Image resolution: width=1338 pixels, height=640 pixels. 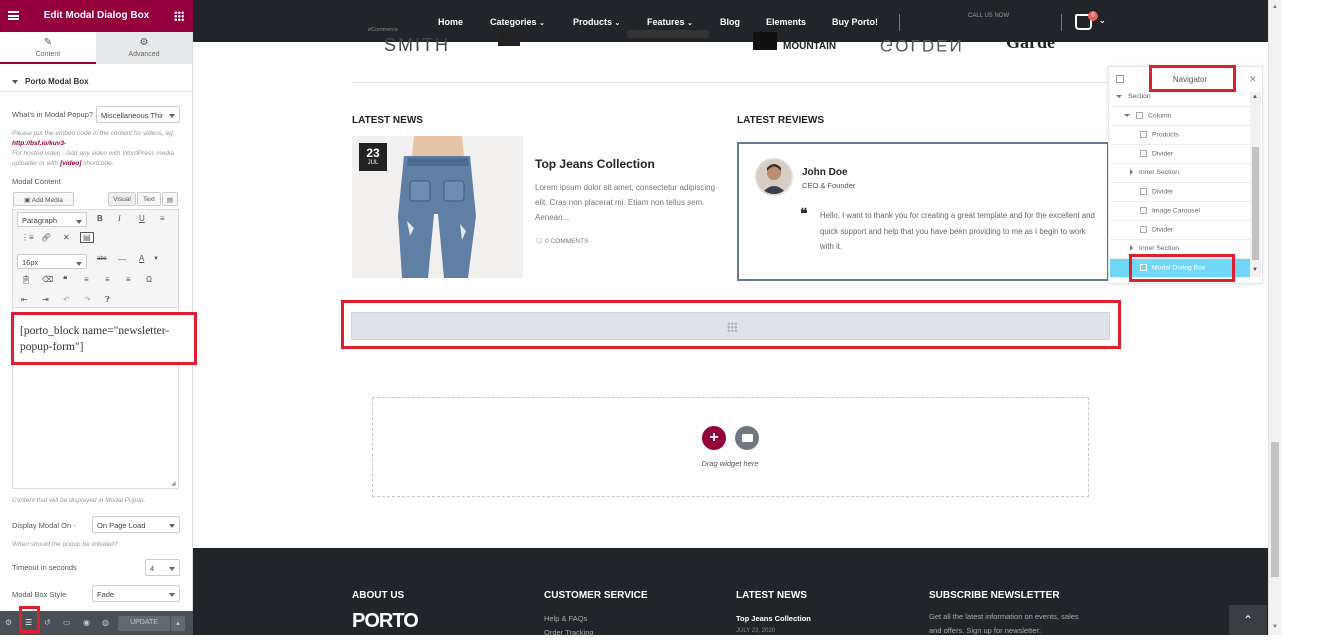 I want to click on outdent-icon: ⇤, so click(x=24, y=299).